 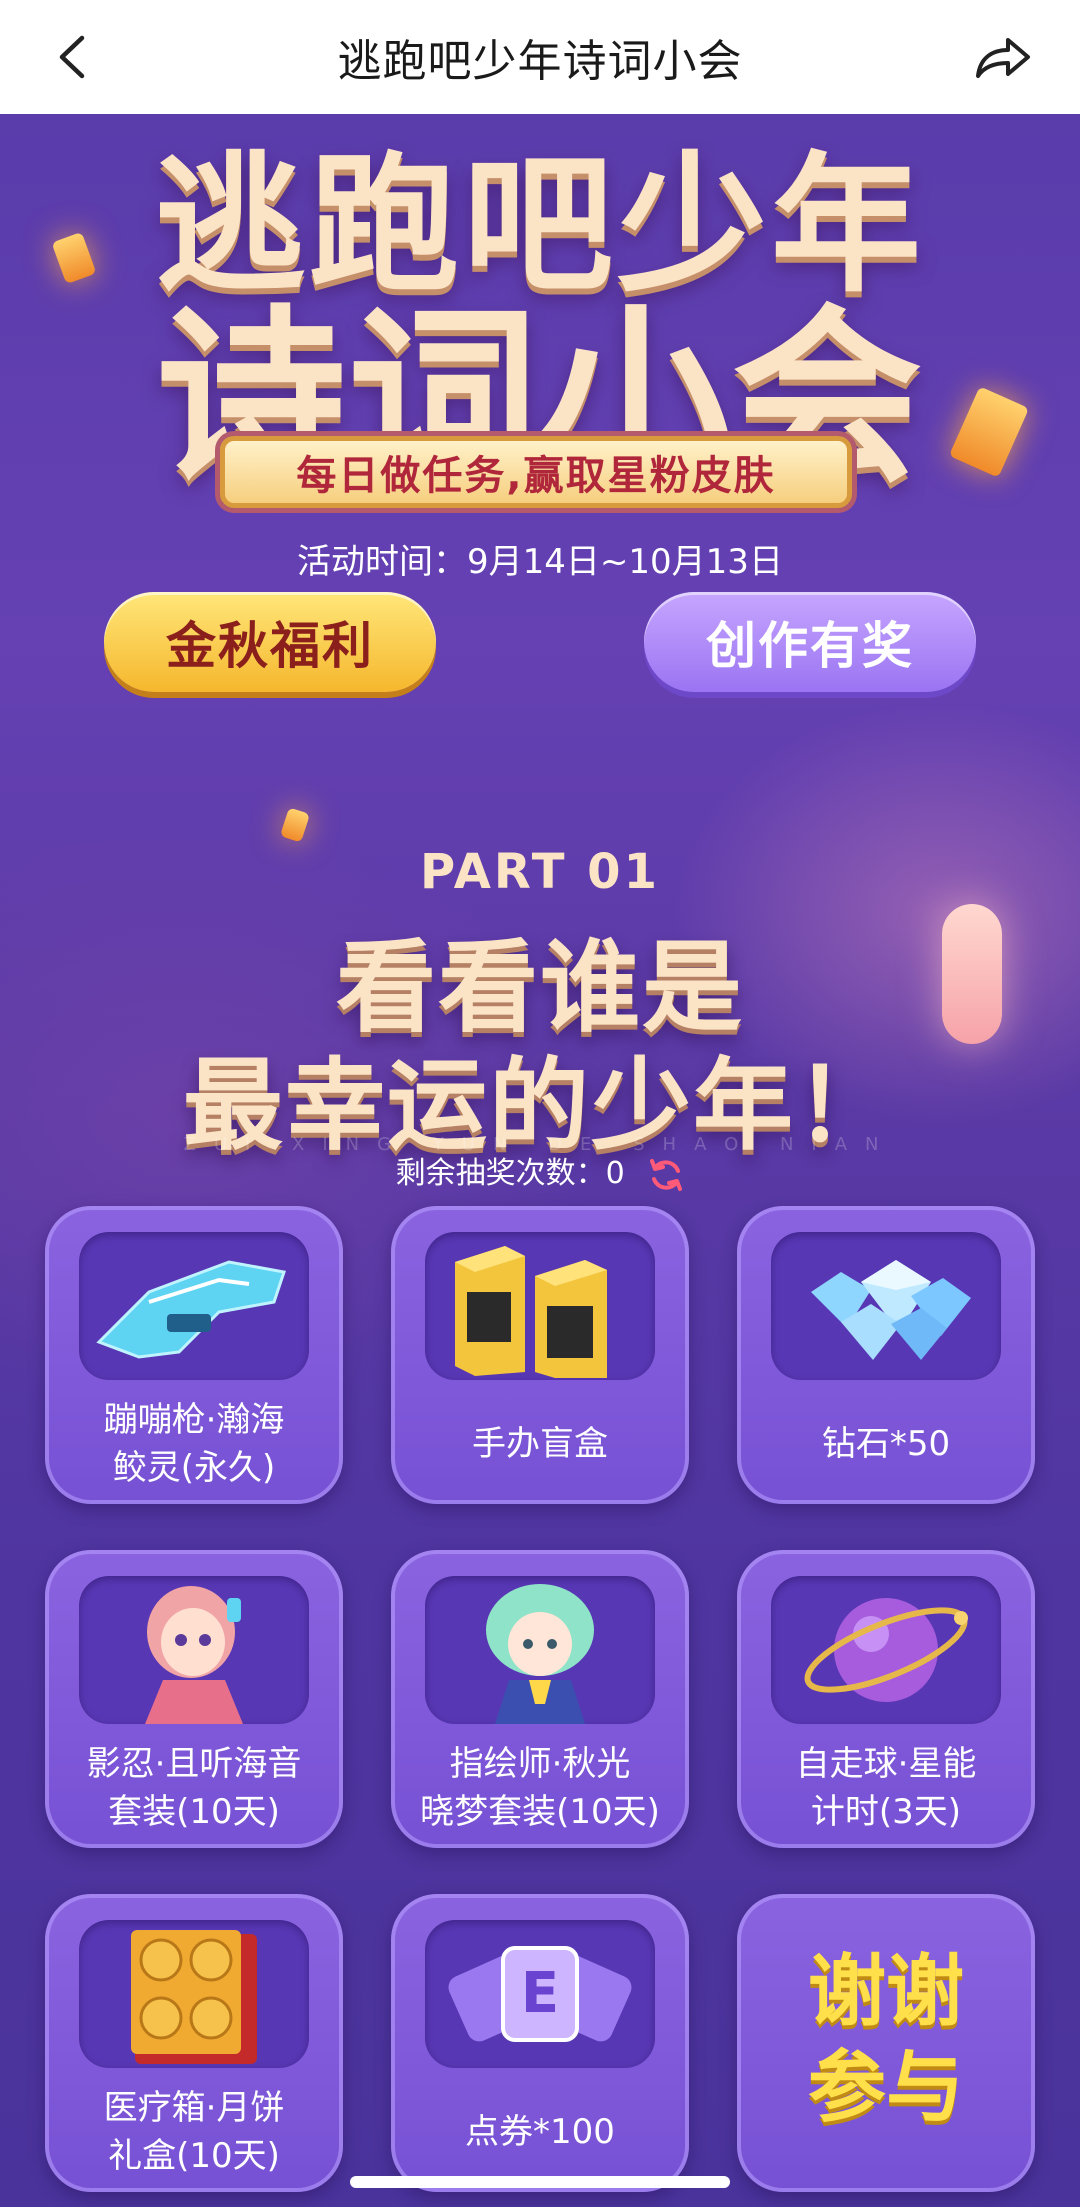 I want to click on home-indicator, so click(x=540, y=2182).